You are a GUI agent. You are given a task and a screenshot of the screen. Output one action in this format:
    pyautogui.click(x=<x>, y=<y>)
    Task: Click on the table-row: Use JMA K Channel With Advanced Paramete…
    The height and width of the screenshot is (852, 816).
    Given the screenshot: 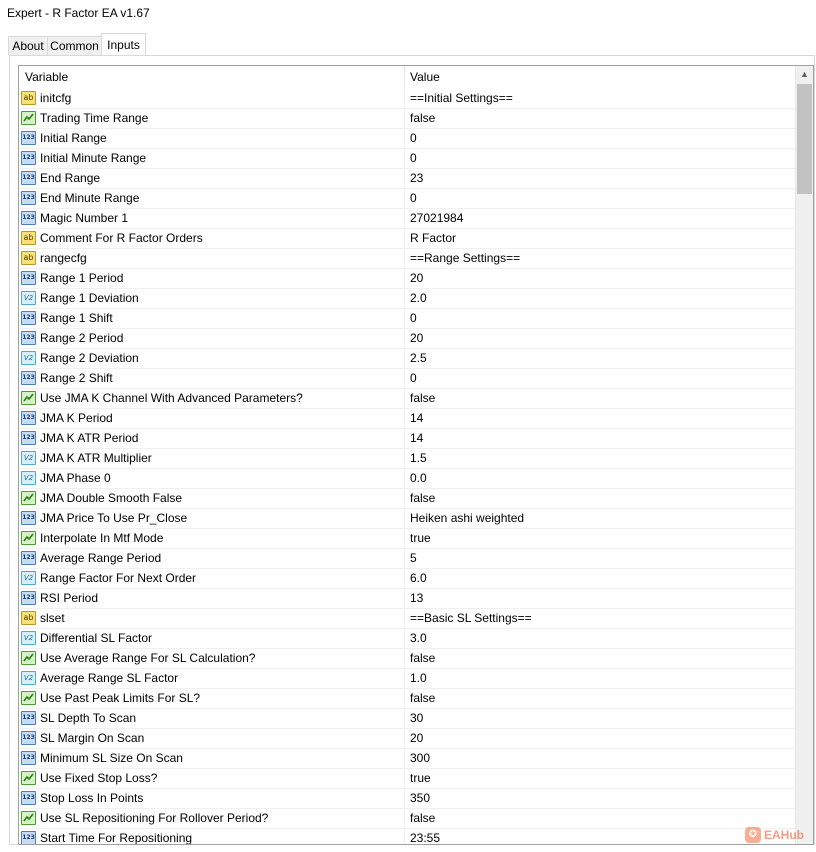 What is the action you would take?
    pyautogui.click(x=407, y=399)
    